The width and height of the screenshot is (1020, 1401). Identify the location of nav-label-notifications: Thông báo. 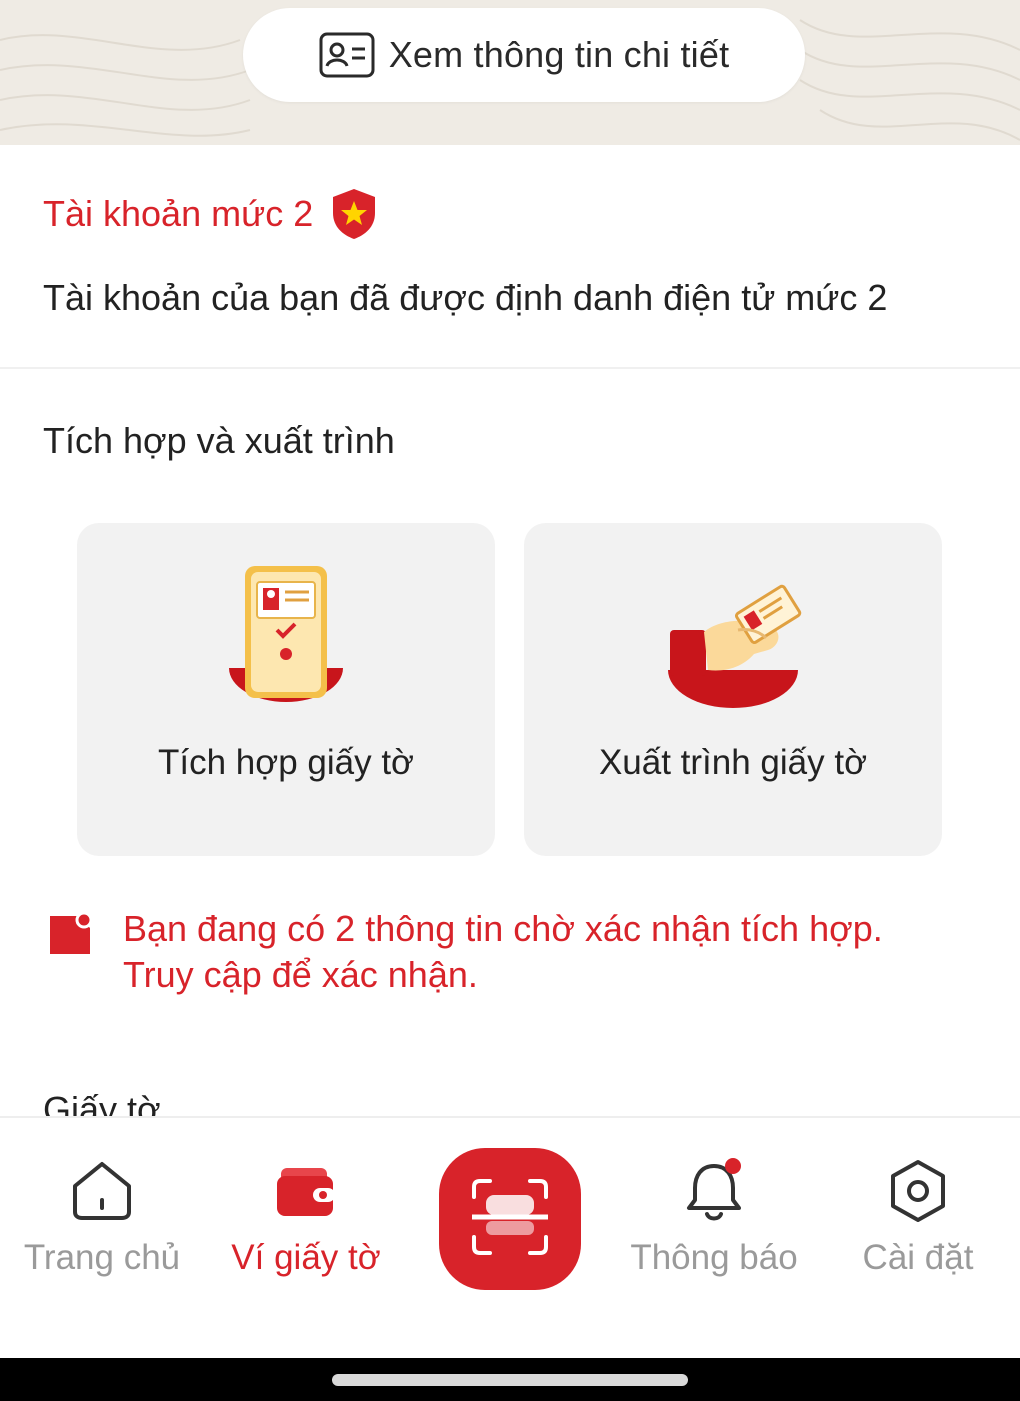
(714, 1257).